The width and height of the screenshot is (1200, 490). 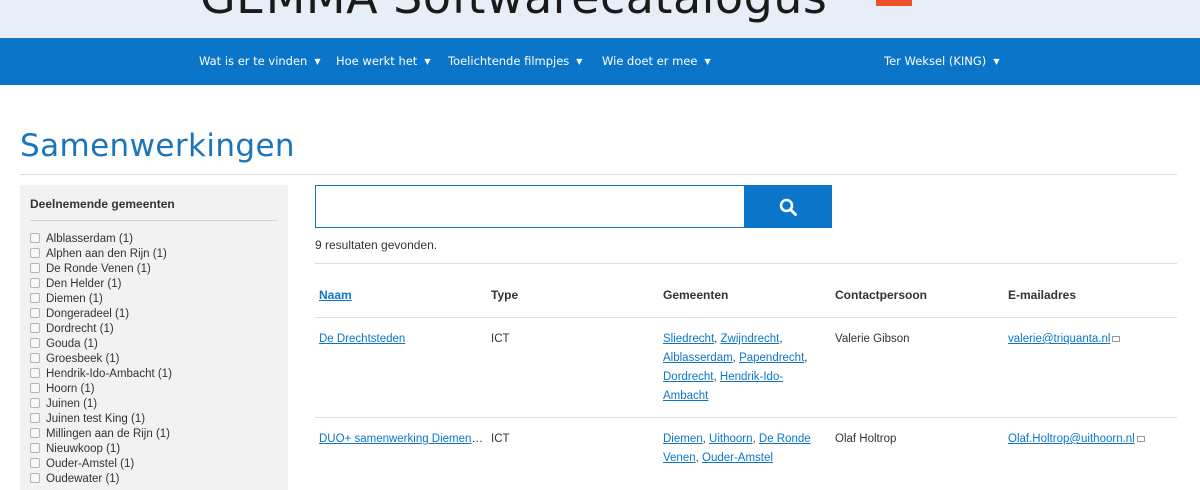 What do you see at coordinates (70, 389) in the screenshot?
I see `filter-label: Hoorn (1)` at bounding box center [70, 389].